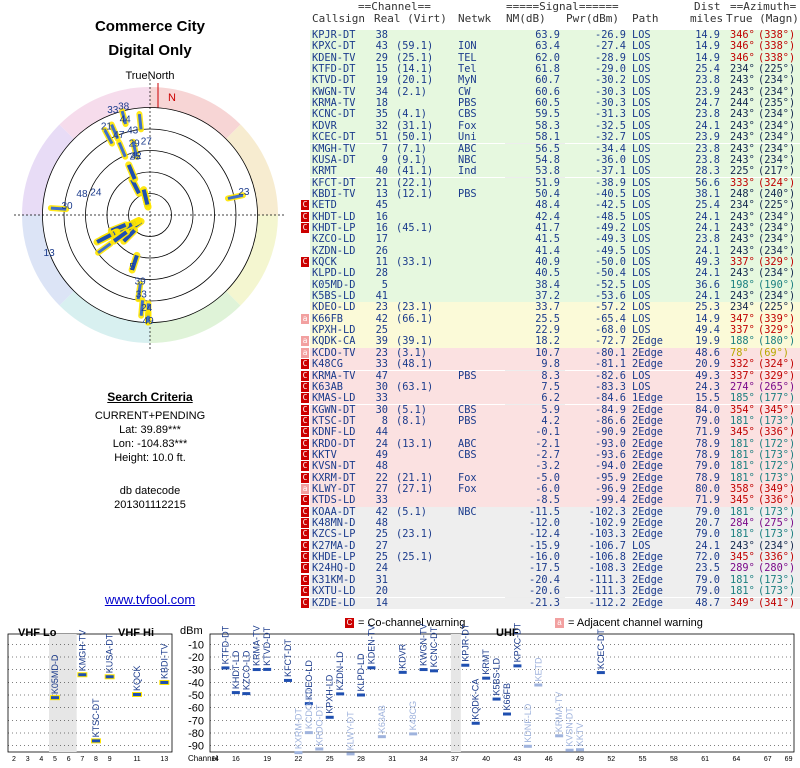  What do you see at coordinates (610, 489) in the screenshot?
I see `cell-pwr: -96.9` at bounding box center [610, 489].